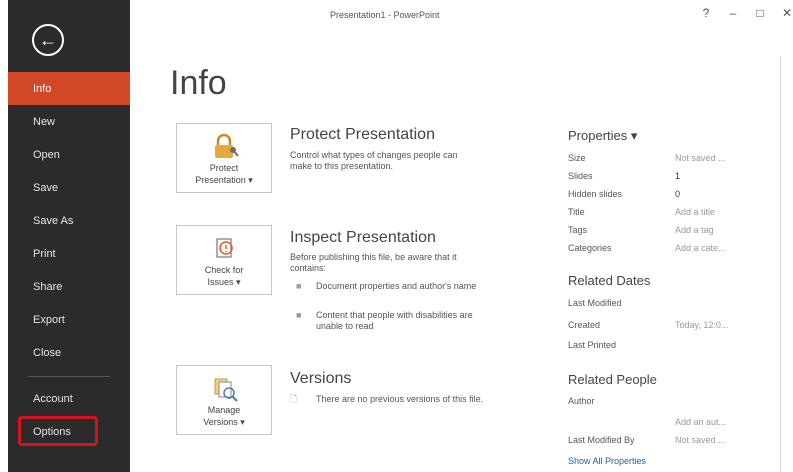 The width and height of the screenshot is (793, 472). What do you see at coordinates (760, 13) in the screenshot?
I see `maximize-button: □` at bounding box center [760, 13].